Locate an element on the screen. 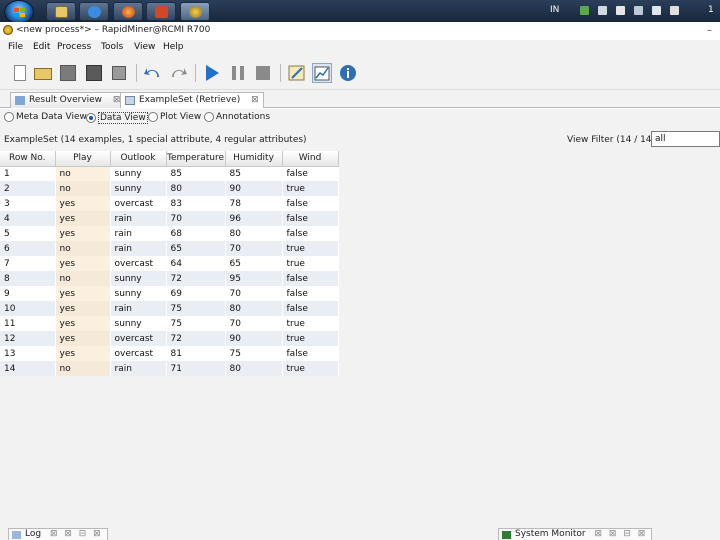 This screenshot has height=540, width=720. taskbar-powerpoint-button is located at coordinates (161, 11).